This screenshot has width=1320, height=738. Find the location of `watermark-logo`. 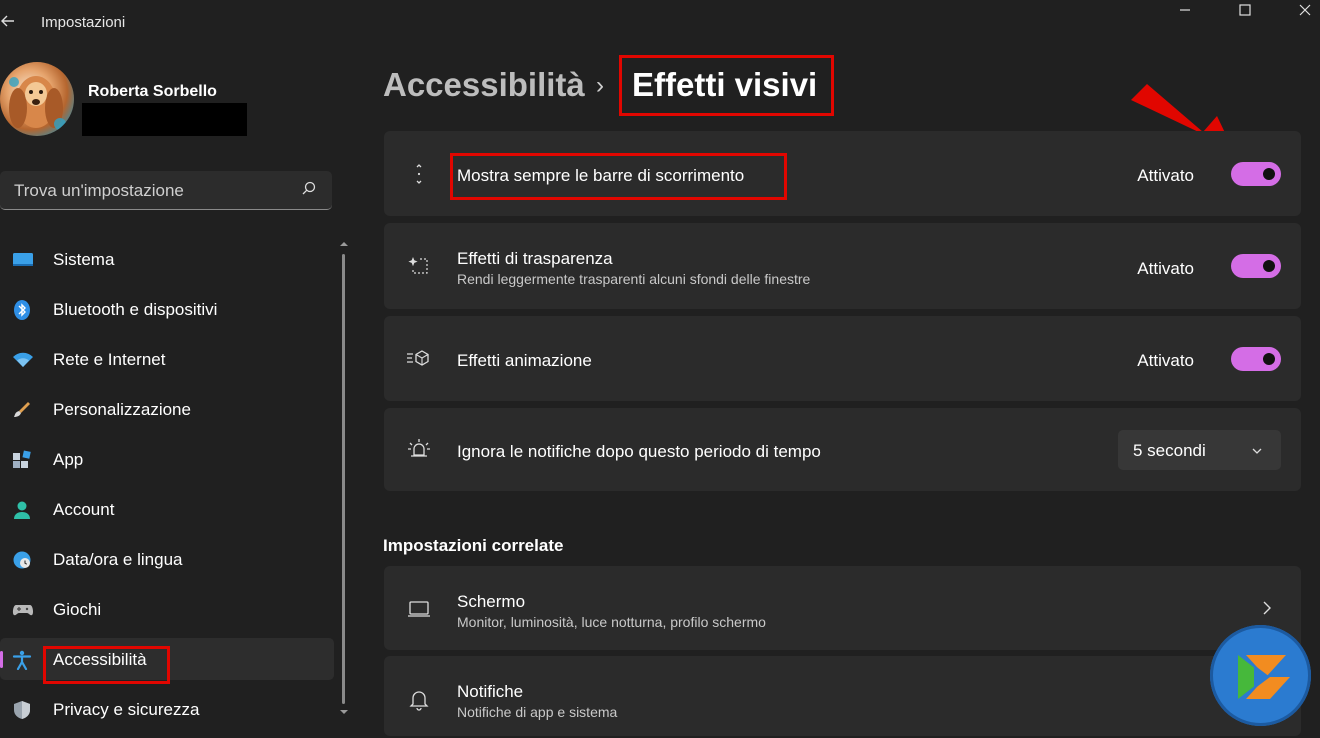

watermark-logo is located at coordinates (1260, 675).